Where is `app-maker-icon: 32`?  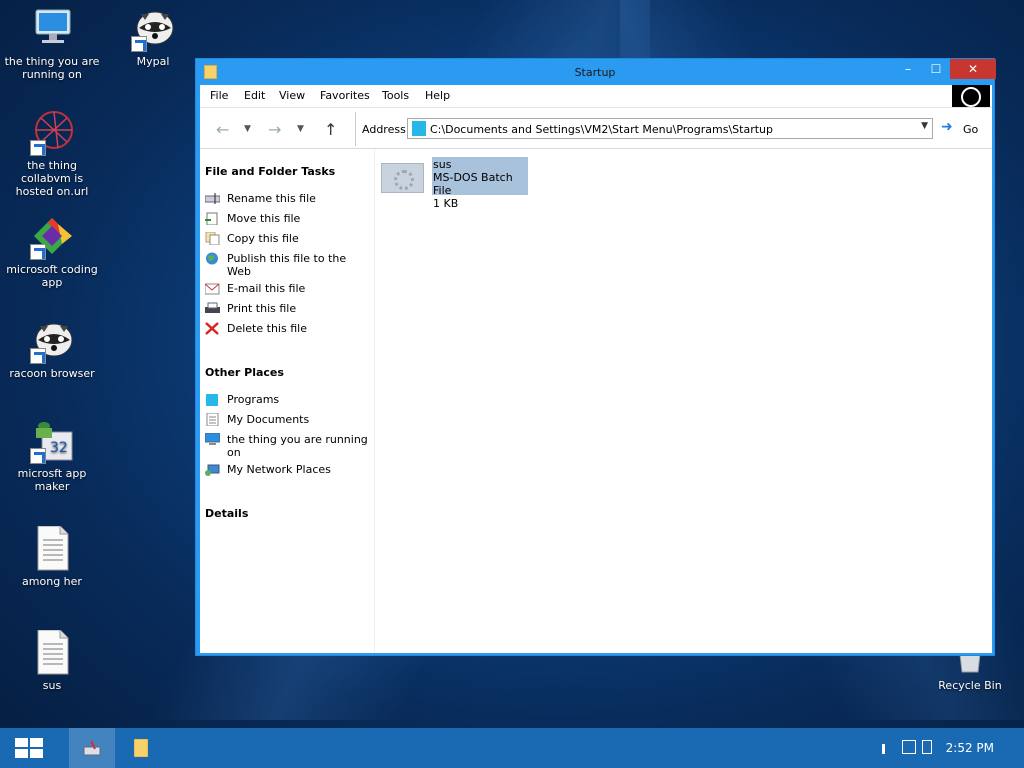 app-maker-icon: 32 is located at coordinates (52, 441).